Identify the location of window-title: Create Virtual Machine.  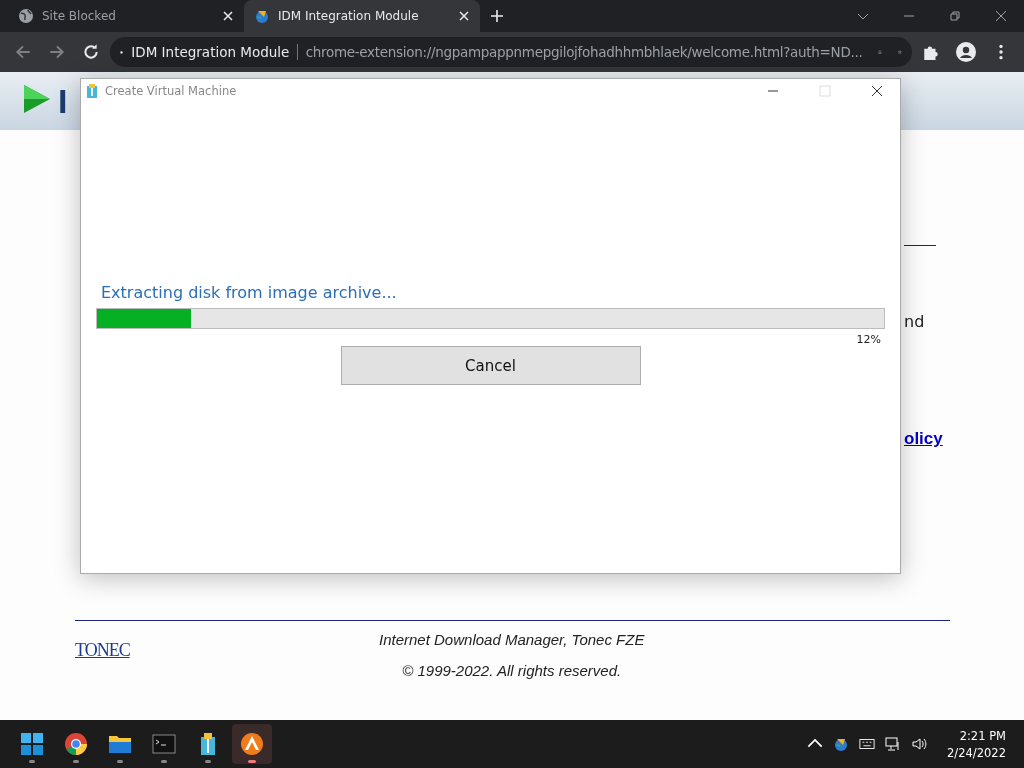
(171, 91).